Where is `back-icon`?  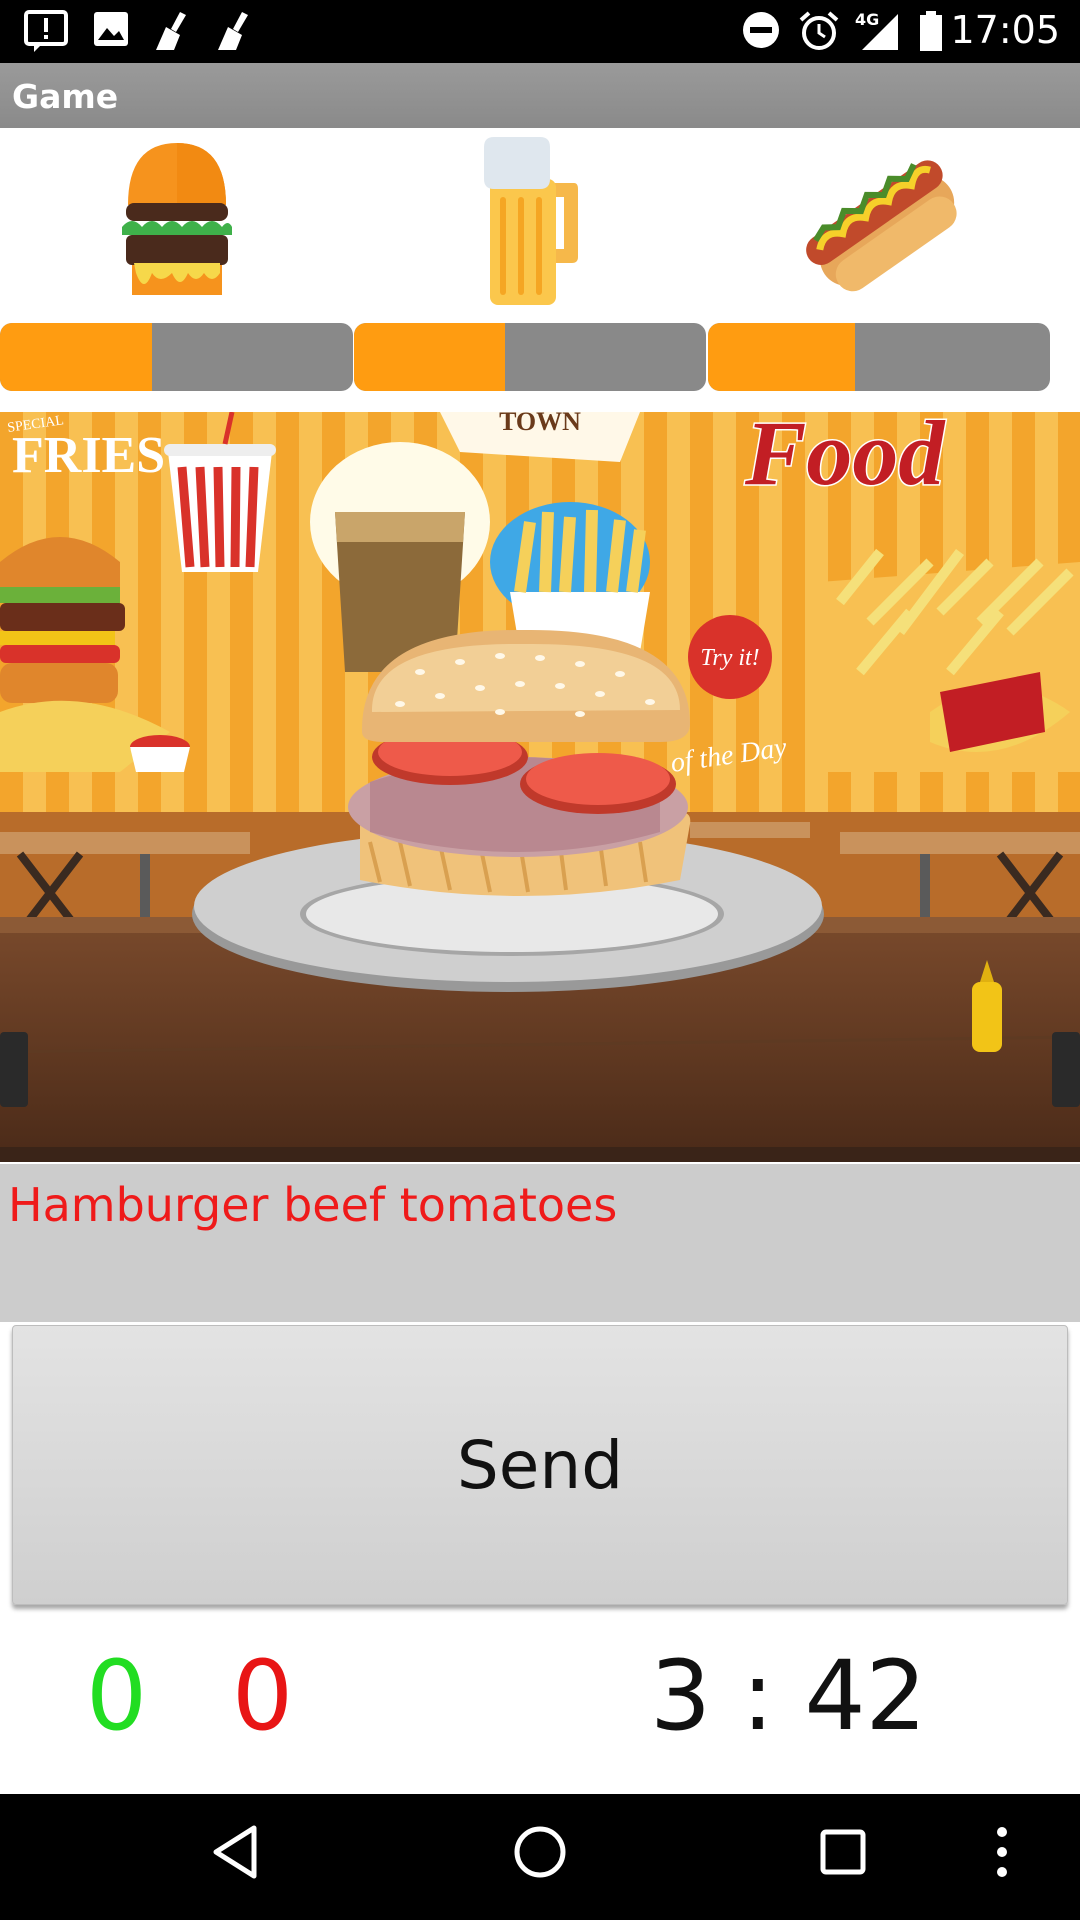 back-icon is located at coordinates (235, 1852).